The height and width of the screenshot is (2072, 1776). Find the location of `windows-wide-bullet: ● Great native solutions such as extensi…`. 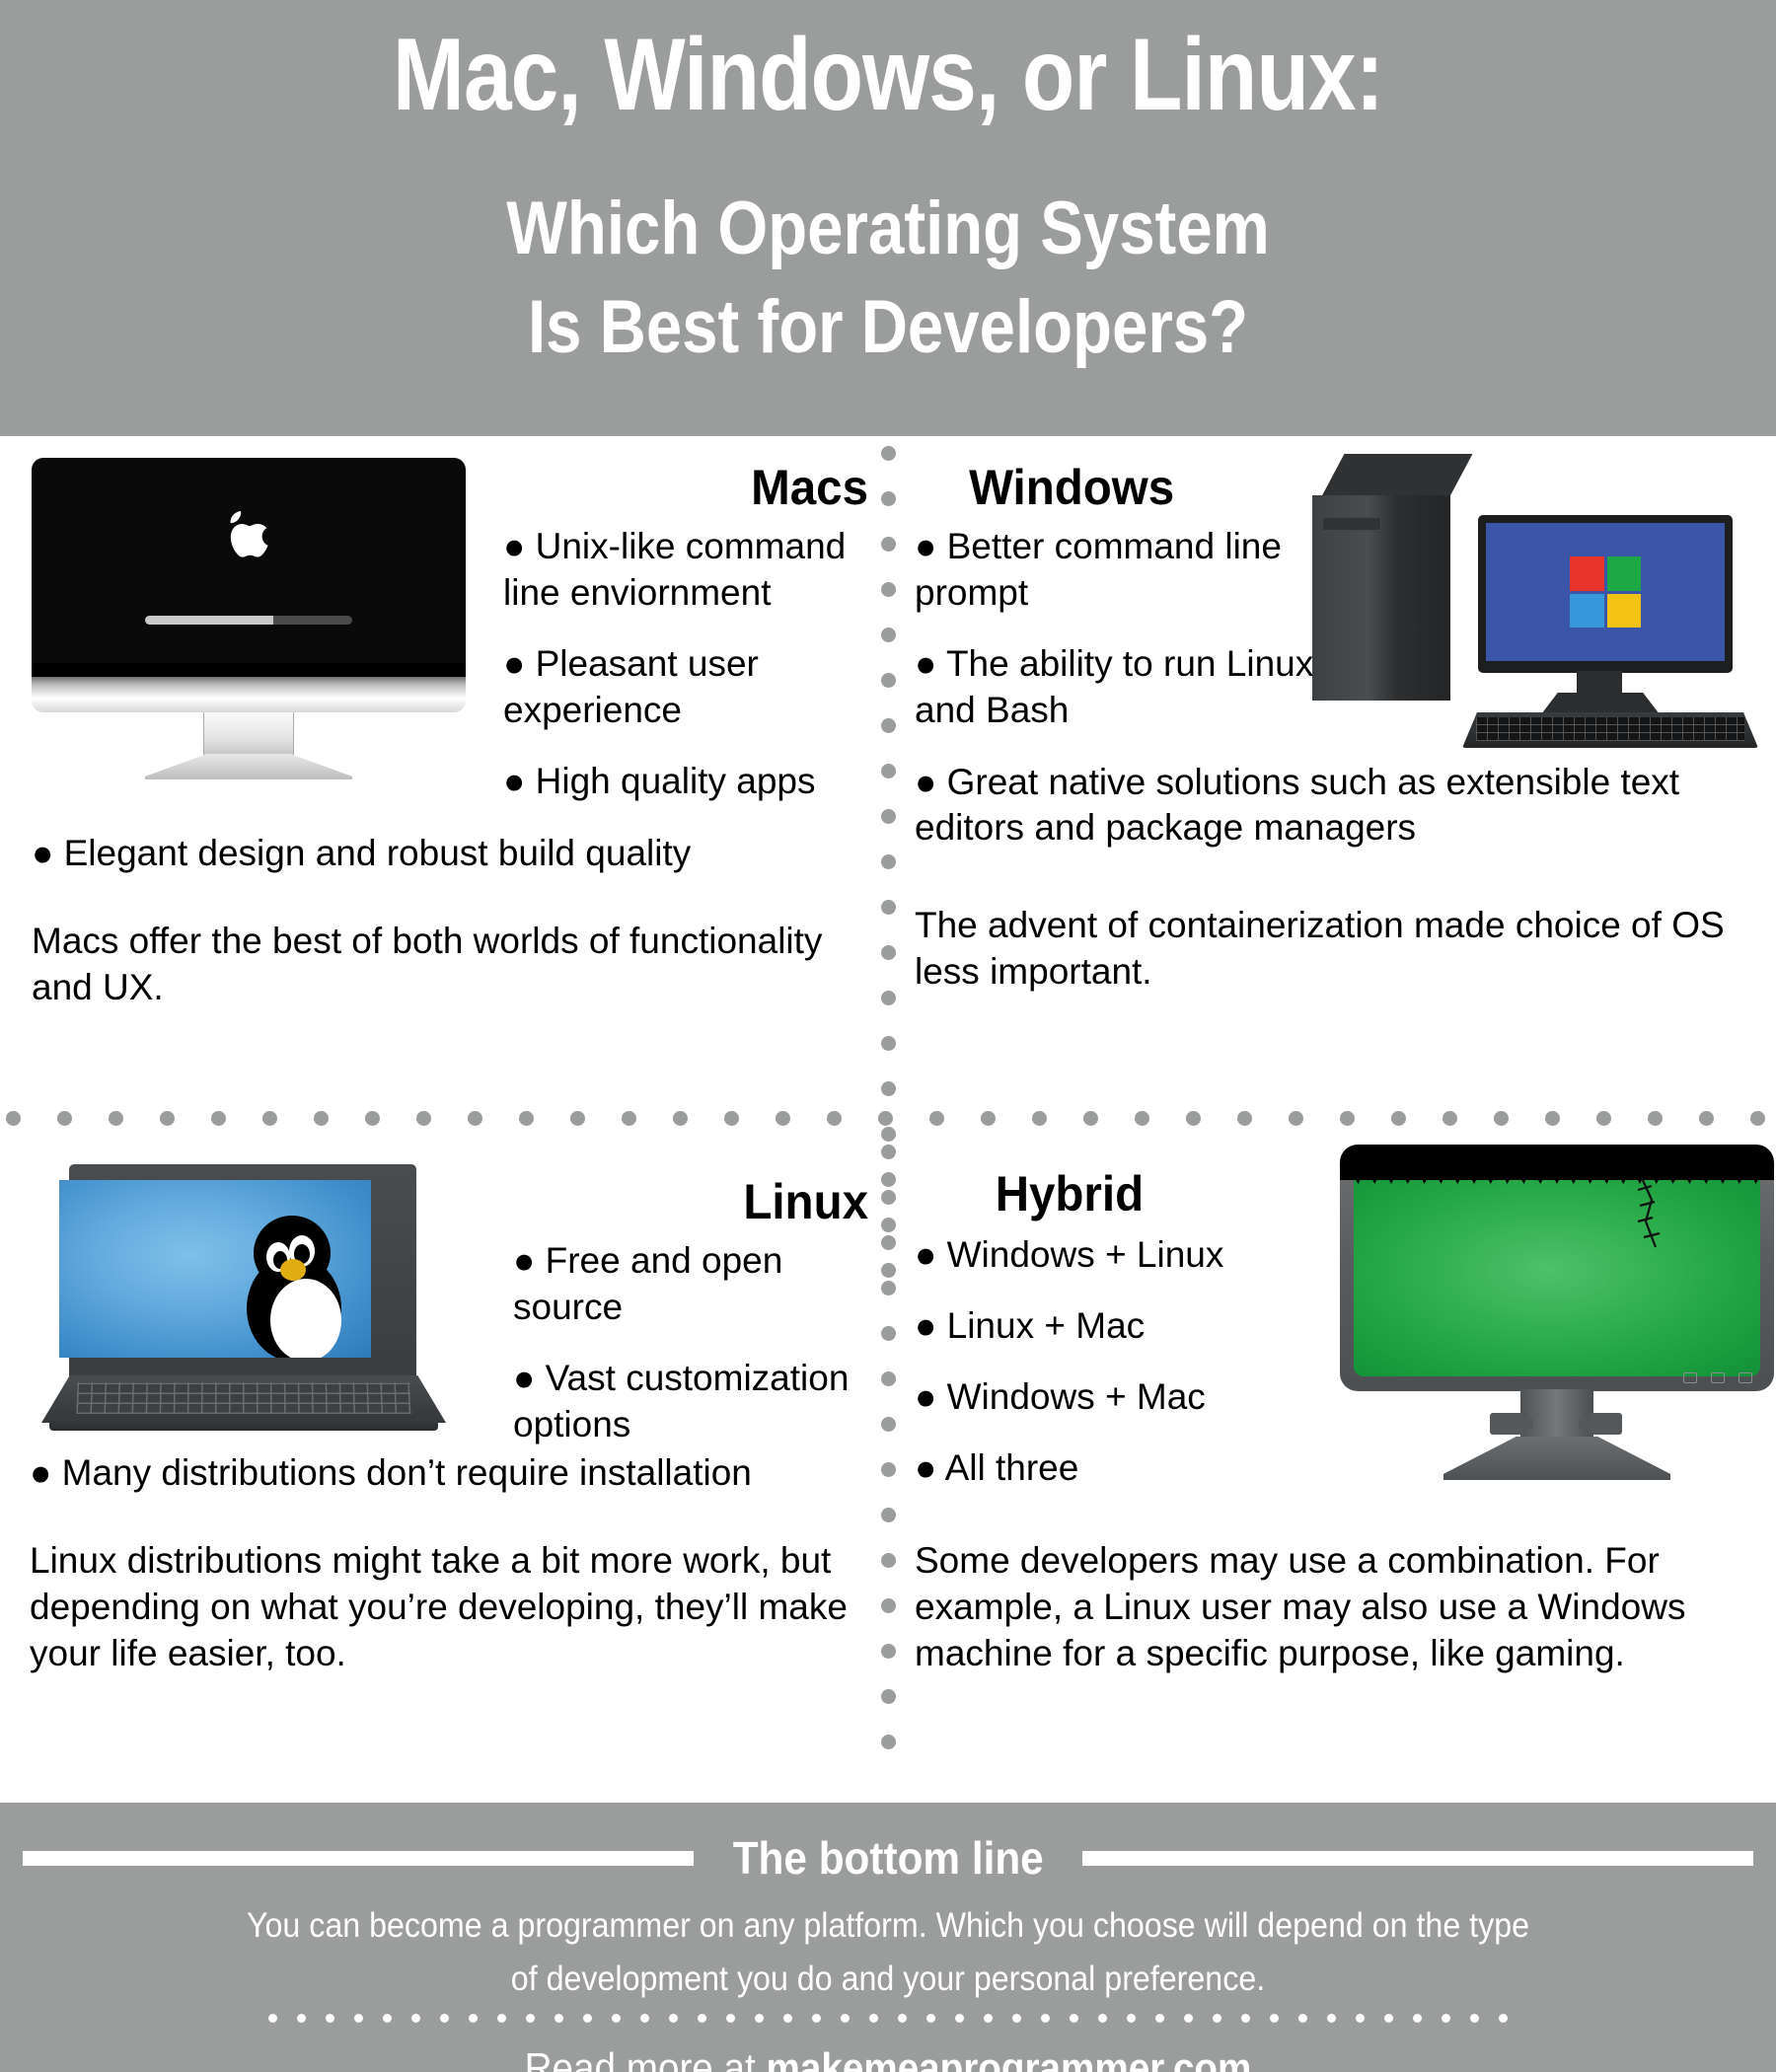

windows-wide-bullet: ● Great native solutions such as extensi… is located at coordinates (1298, 805).